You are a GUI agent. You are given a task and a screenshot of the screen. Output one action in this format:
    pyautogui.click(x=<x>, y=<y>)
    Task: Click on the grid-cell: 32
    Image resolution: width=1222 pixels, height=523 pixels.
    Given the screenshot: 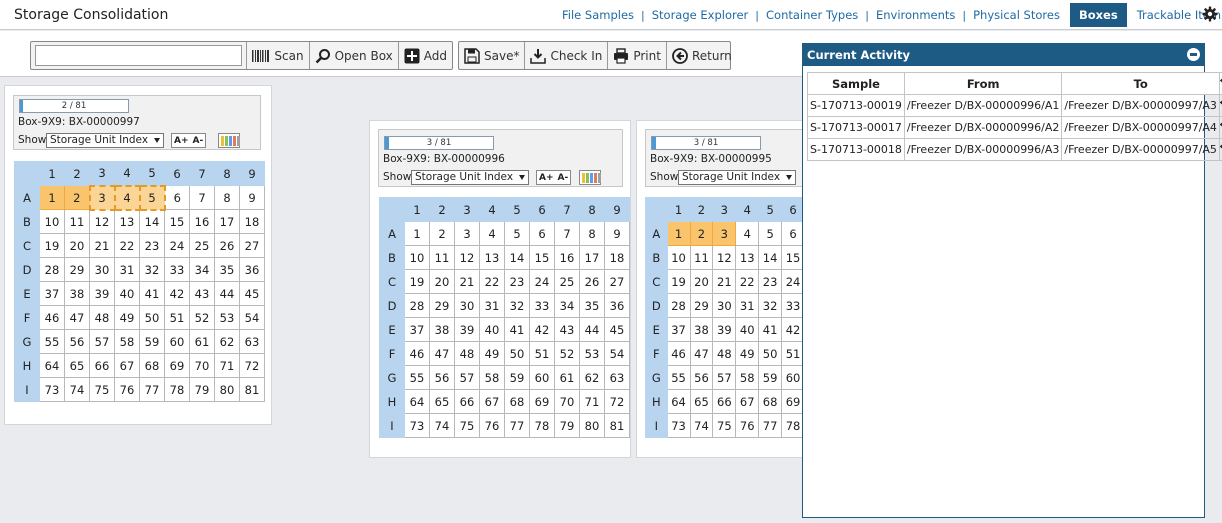 What is the action you would take?
    pyautogui.click(x=770, y=305)
    